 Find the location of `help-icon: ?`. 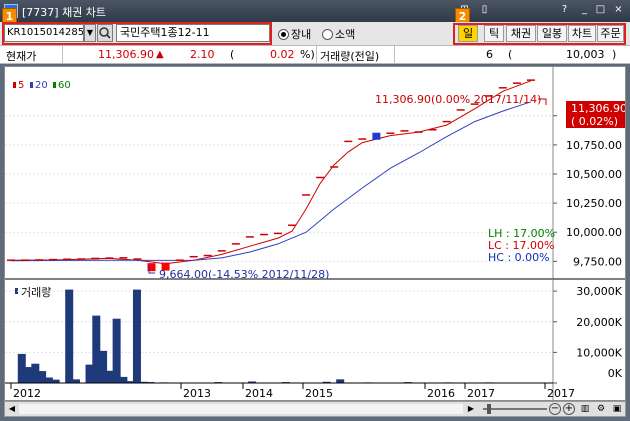

help-icon: ? is located at coordinates (564, 10).